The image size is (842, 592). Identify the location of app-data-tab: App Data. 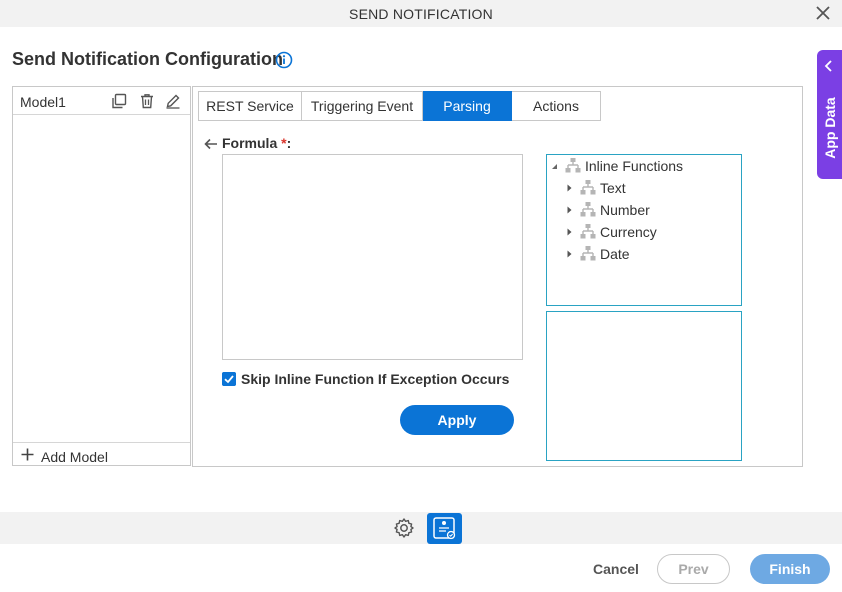
(829, 114).